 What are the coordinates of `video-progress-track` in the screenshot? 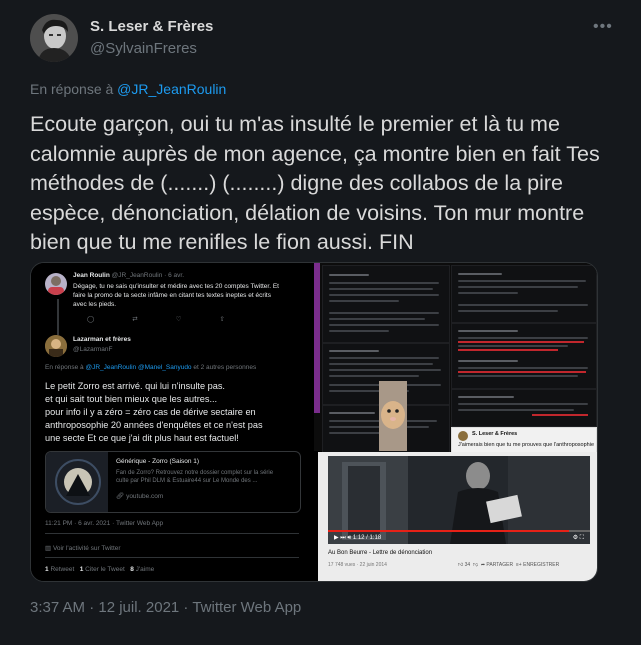 It's located at (459, 531).